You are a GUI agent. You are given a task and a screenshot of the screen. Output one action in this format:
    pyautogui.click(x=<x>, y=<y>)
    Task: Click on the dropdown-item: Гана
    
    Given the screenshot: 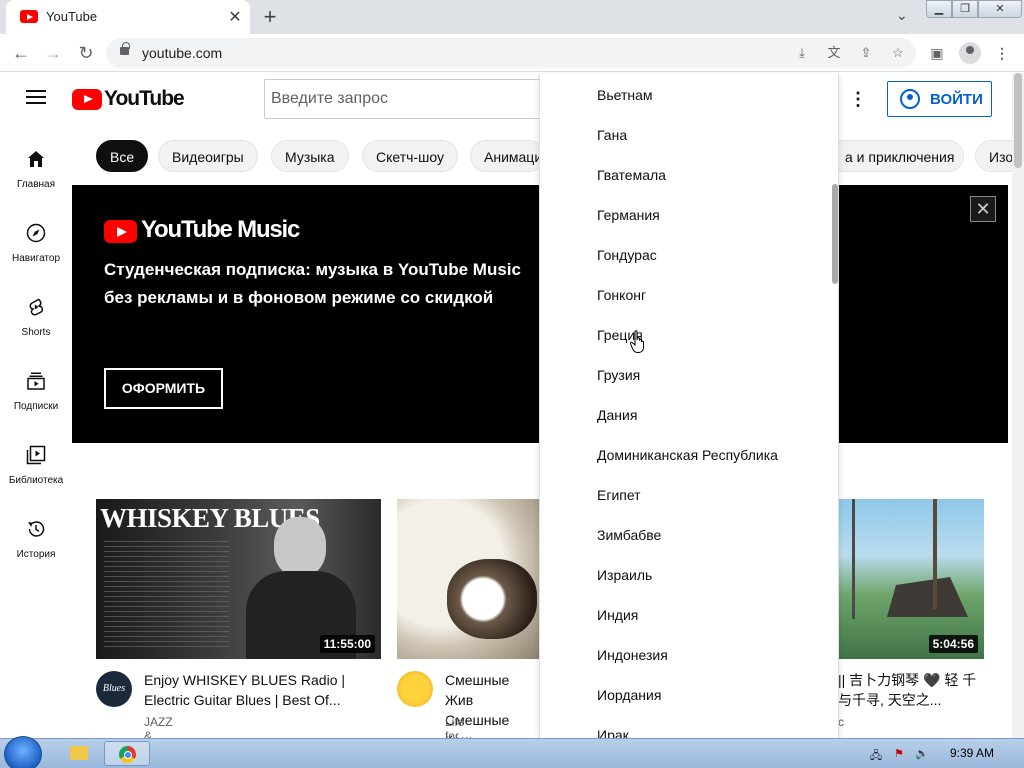 What is the action you would take?
    pyautogui.click(x=712, y=135)
    